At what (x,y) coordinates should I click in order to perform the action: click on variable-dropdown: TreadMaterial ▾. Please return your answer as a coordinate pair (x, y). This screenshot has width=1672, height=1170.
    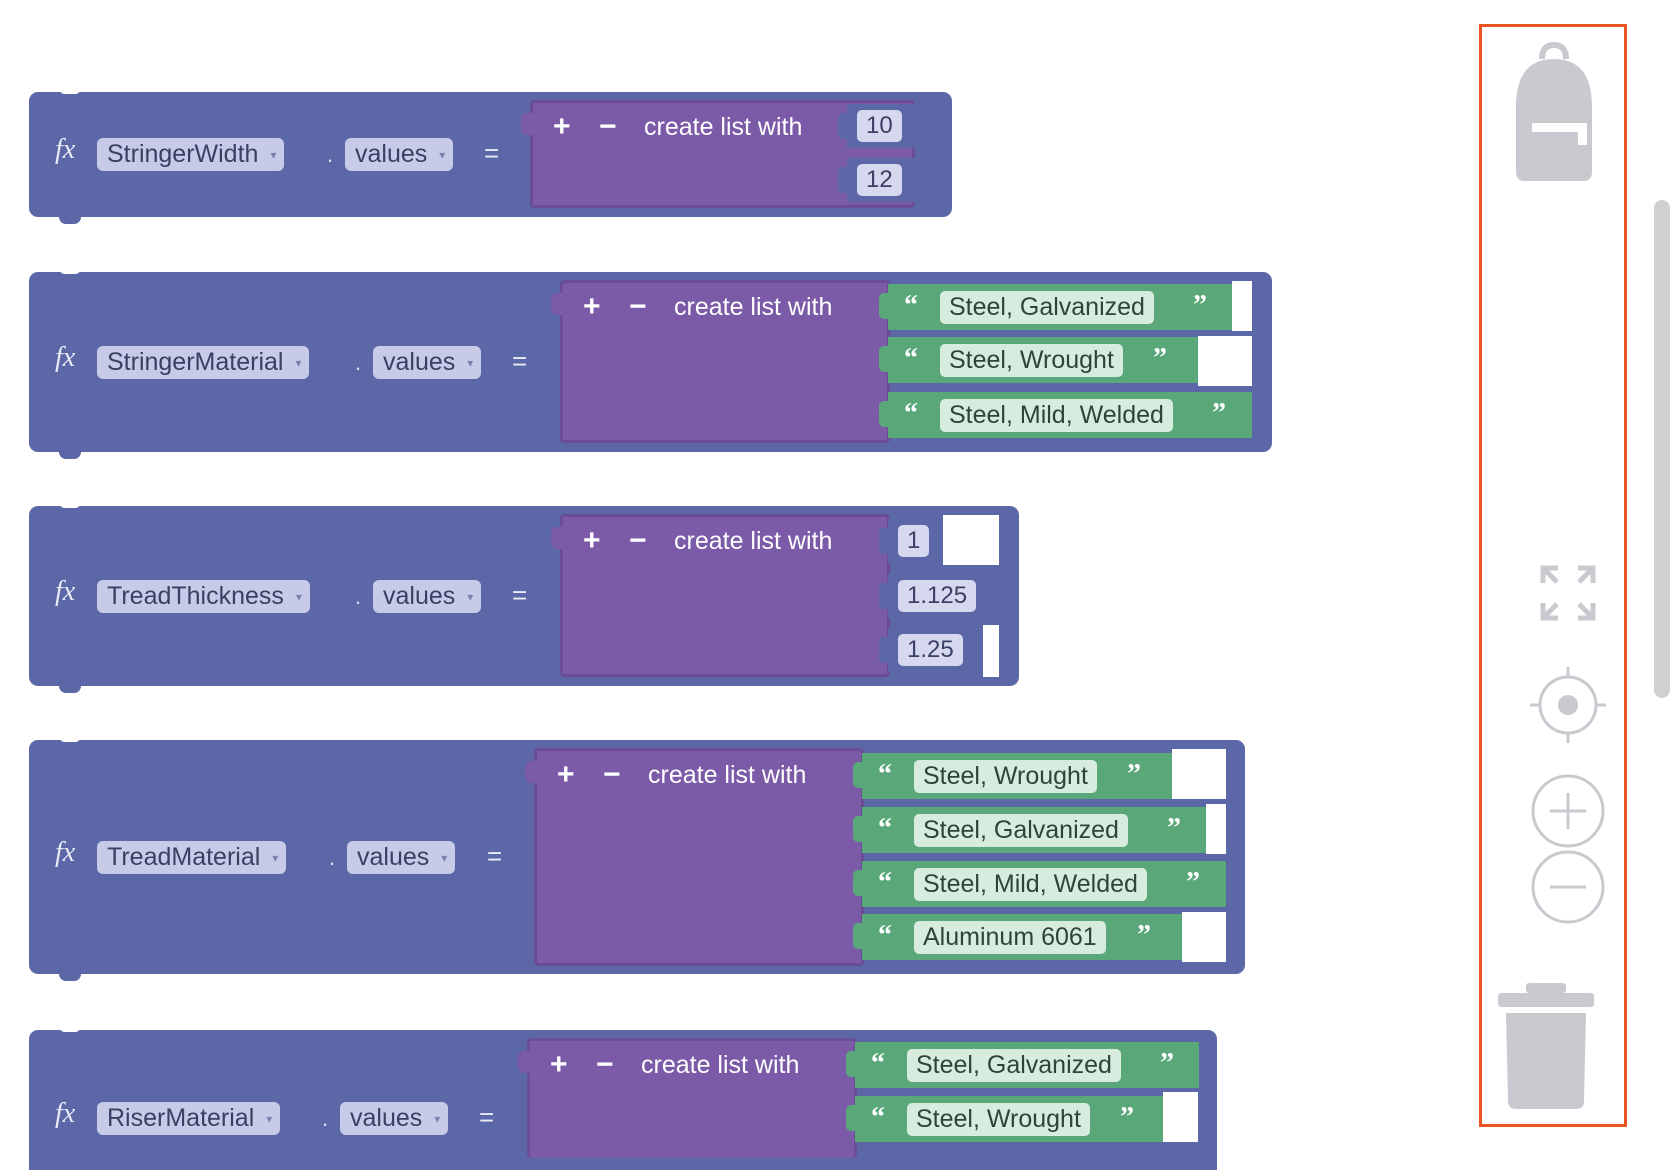
    Looking at the image, I should click on (192, 857).